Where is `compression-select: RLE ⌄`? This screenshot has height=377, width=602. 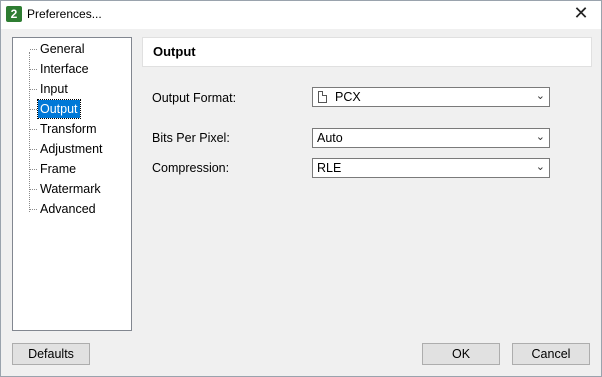 compression-select: RLE ⌄ is located at coordinates (431, 168).